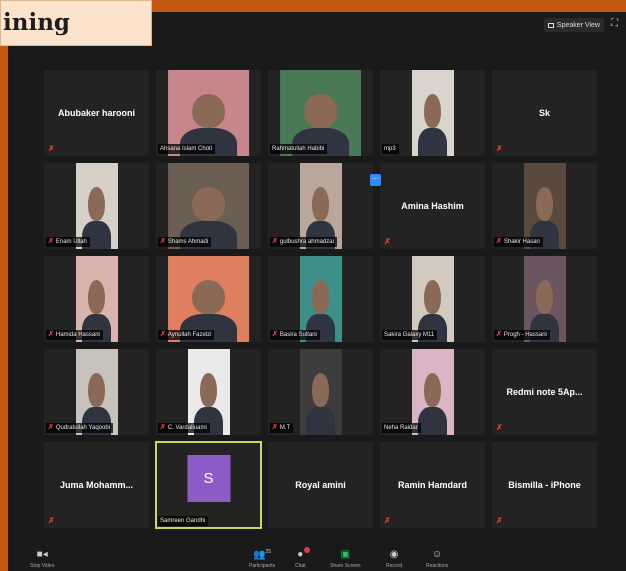 The width and height of the screenshot is (626, 571). I want to click on participant-name-label: ✗ Progh - Hassani, so click(522, 335).